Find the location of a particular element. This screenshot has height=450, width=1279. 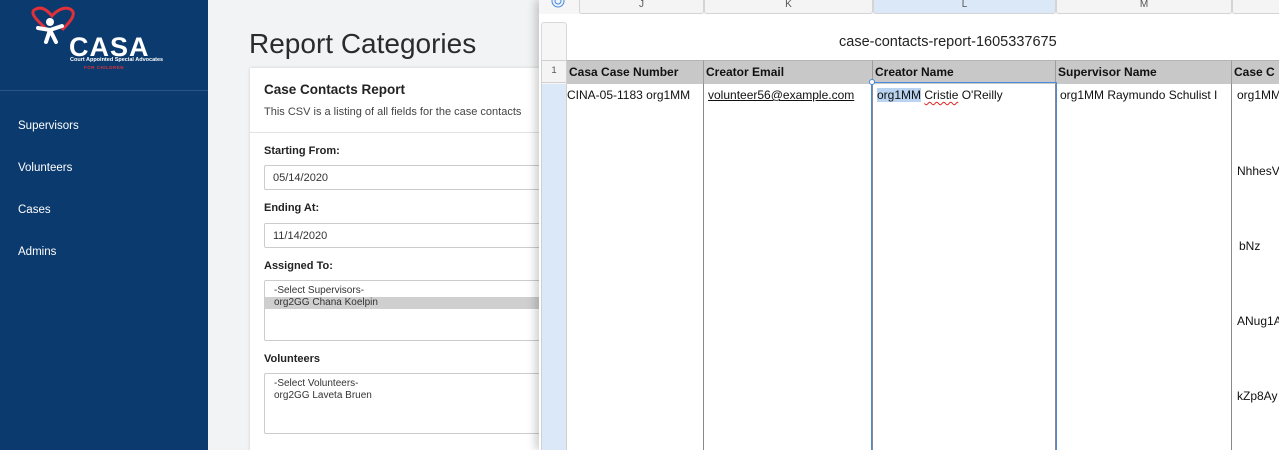

active-cell-outline is located at coordinates (964, 266).